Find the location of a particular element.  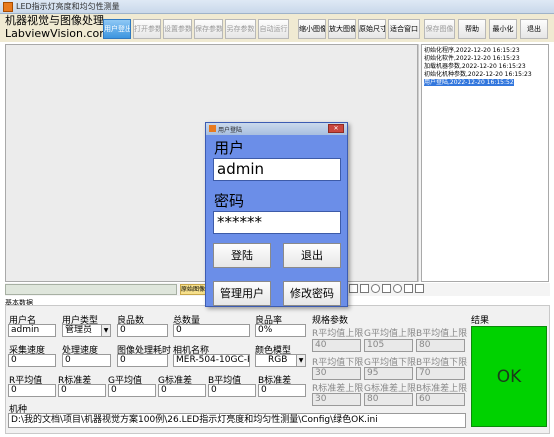

username-field: admin is located at coordinates (32, 330).